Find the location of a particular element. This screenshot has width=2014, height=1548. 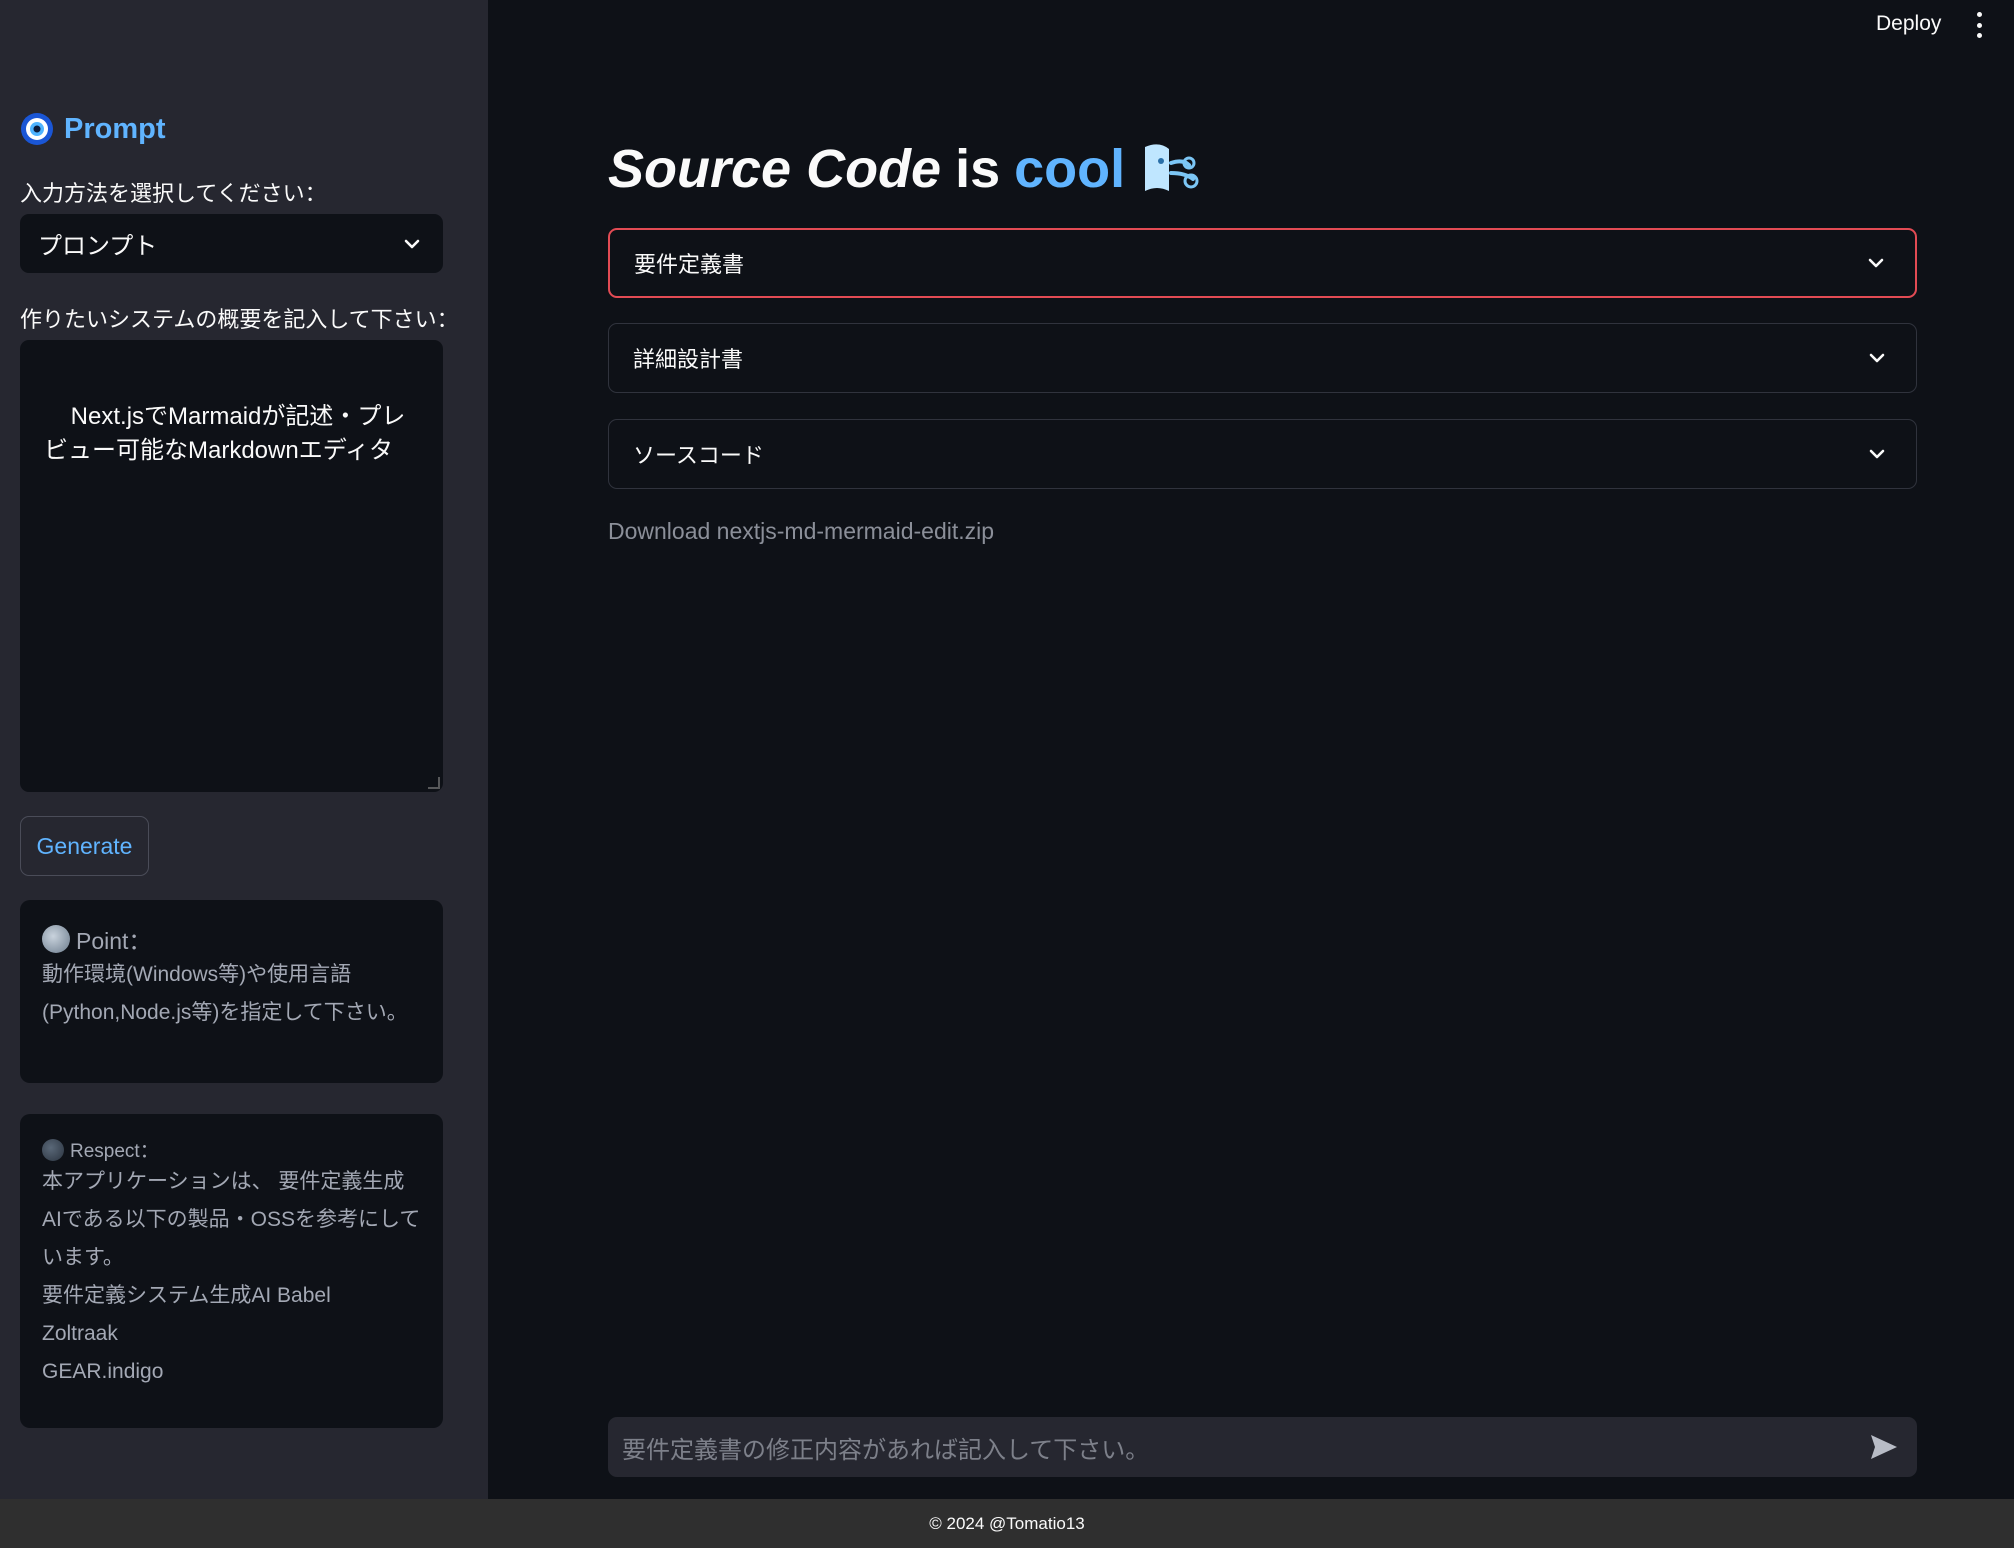

expander-requirements: 要件定義書 is located at coordinates (1262, 263).